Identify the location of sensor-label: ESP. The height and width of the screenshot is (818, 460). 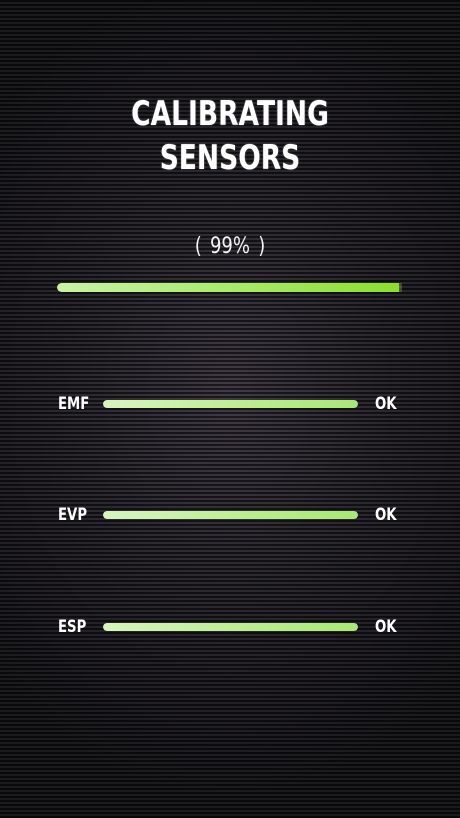
(72, 627).